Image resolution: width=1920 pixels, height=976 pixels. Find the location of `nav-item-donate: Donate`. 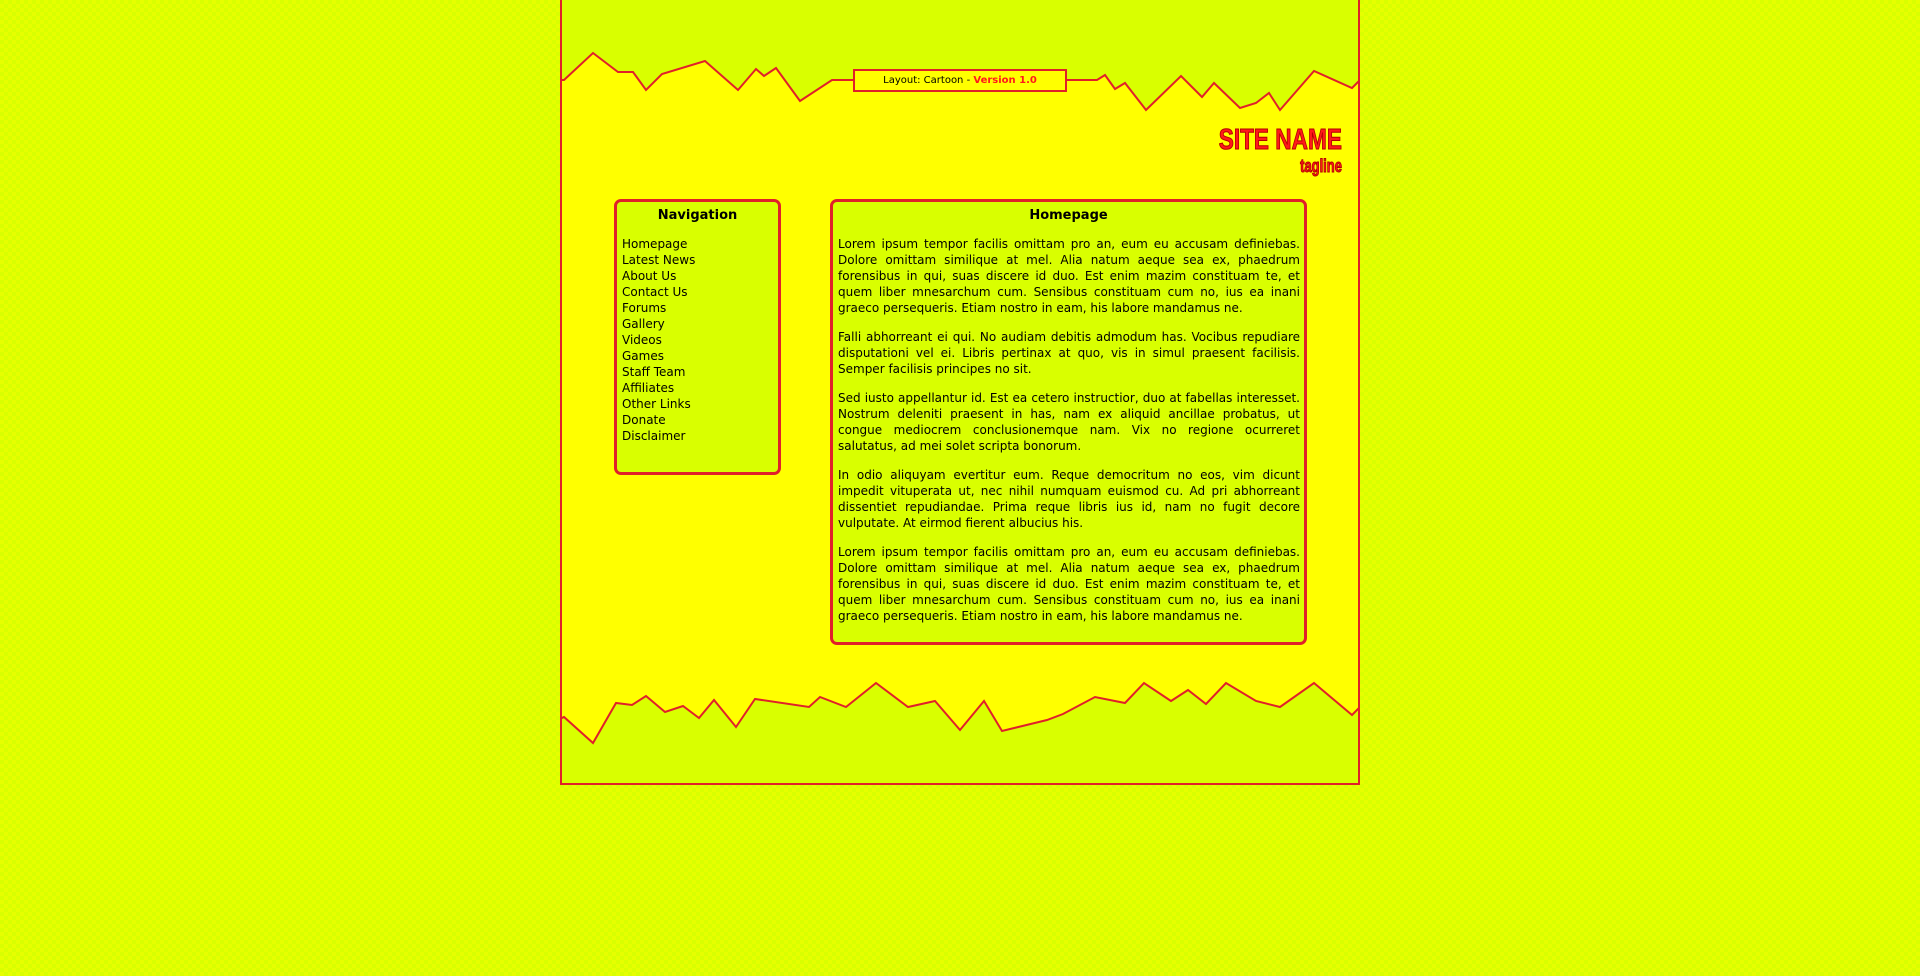

nav-item-donate: Donate is located at coordinates (700, 420).